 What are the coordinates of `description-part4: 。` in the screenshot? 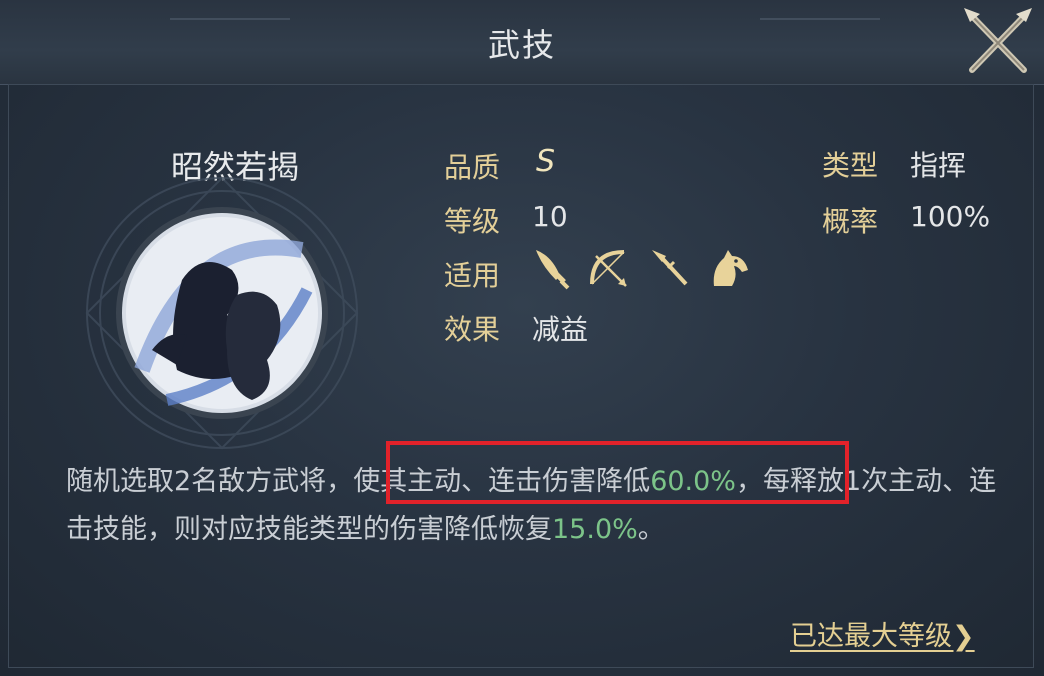 It's located at (651, 529).